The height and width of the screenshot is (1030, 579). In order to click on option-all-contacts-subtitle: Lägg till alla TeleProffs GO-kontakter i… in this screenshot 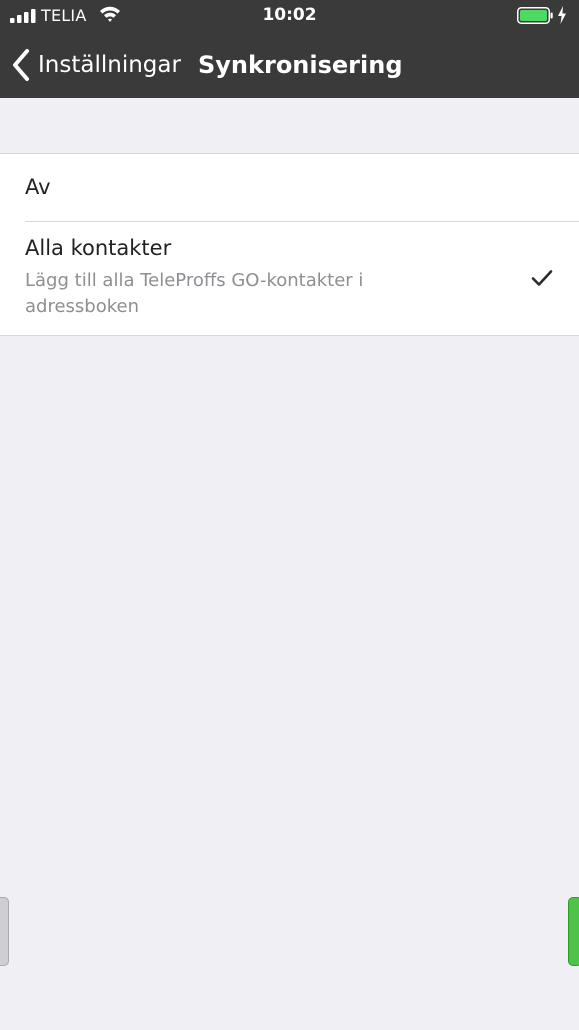, I will do `click(194, 293)`.